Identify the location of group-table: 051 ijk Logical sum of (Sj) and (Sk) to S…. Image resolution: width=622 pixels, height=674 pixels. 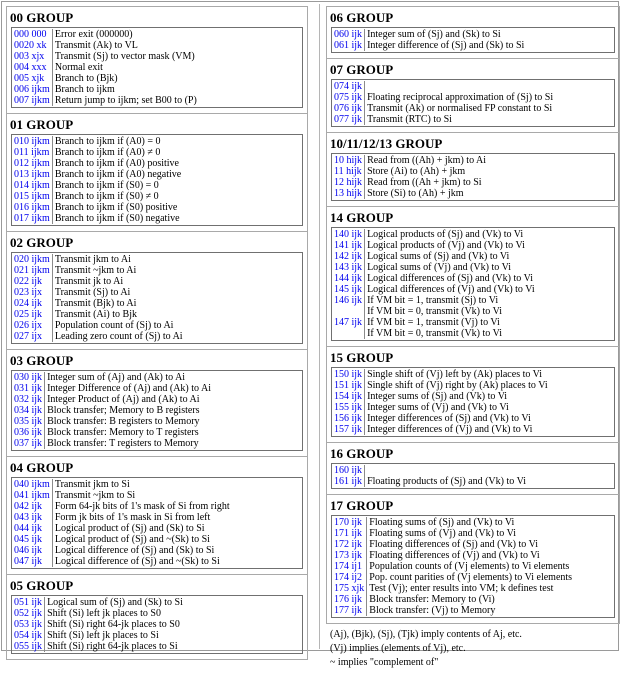
(98, 624).